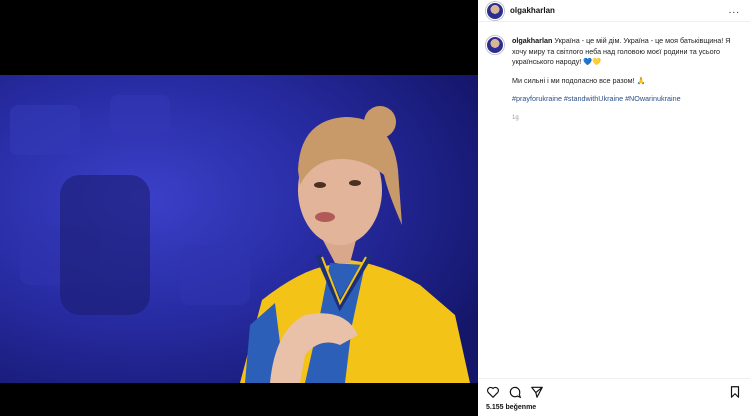  I want to click on action-bar, so click(614, 389).